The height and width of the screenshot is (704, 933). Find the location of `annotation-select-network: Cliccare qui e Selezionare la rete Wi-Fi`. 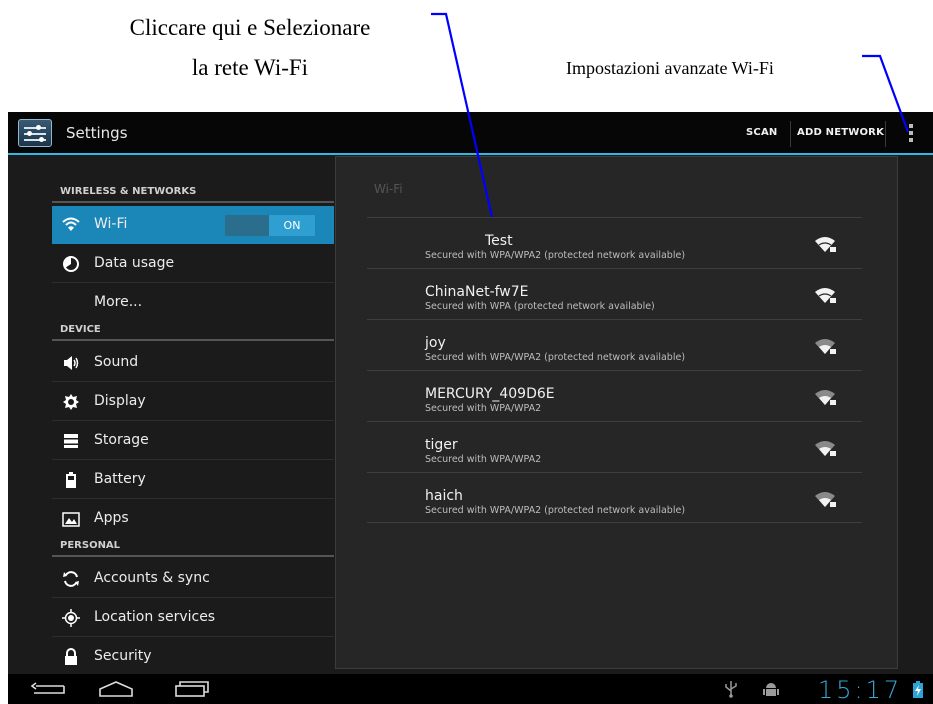

annotation-select-network: Cliccare qui e Selezionare la rete Wi-Fi is located at coordinates (250, 48).